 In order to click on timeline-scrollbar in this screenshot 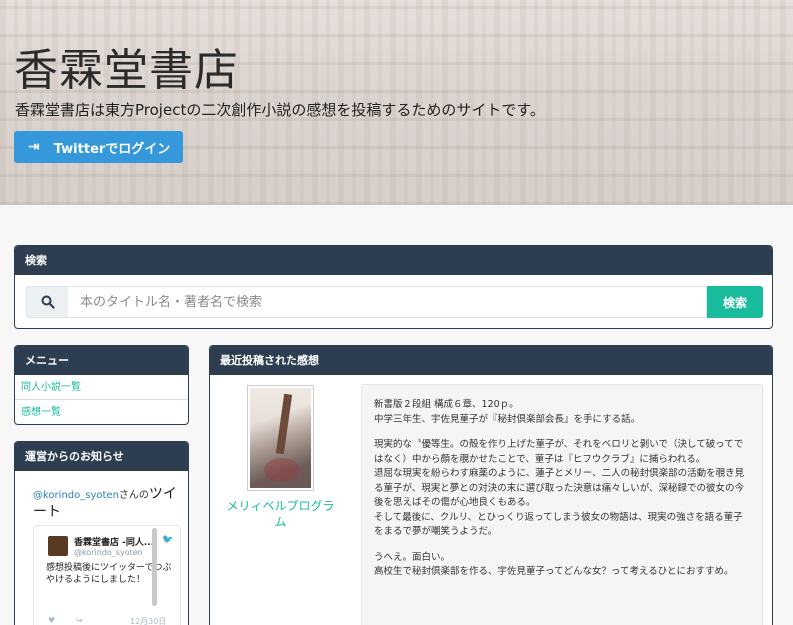, I will do `click(154, 567)`.